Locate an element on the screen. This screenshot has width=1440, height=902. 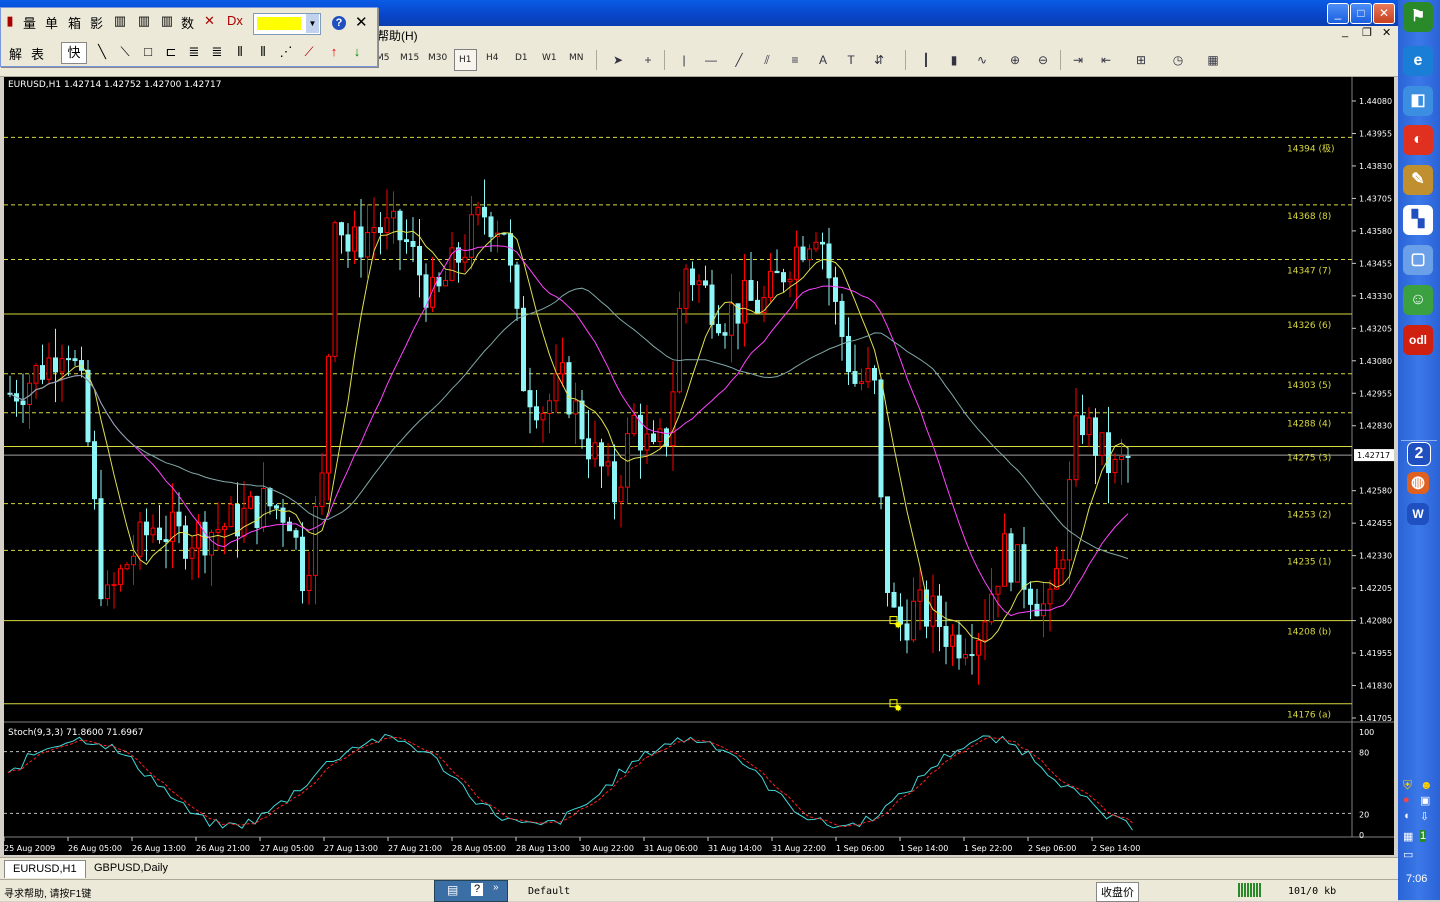
connection-bars-icon is located at coordinates (1250, 890).